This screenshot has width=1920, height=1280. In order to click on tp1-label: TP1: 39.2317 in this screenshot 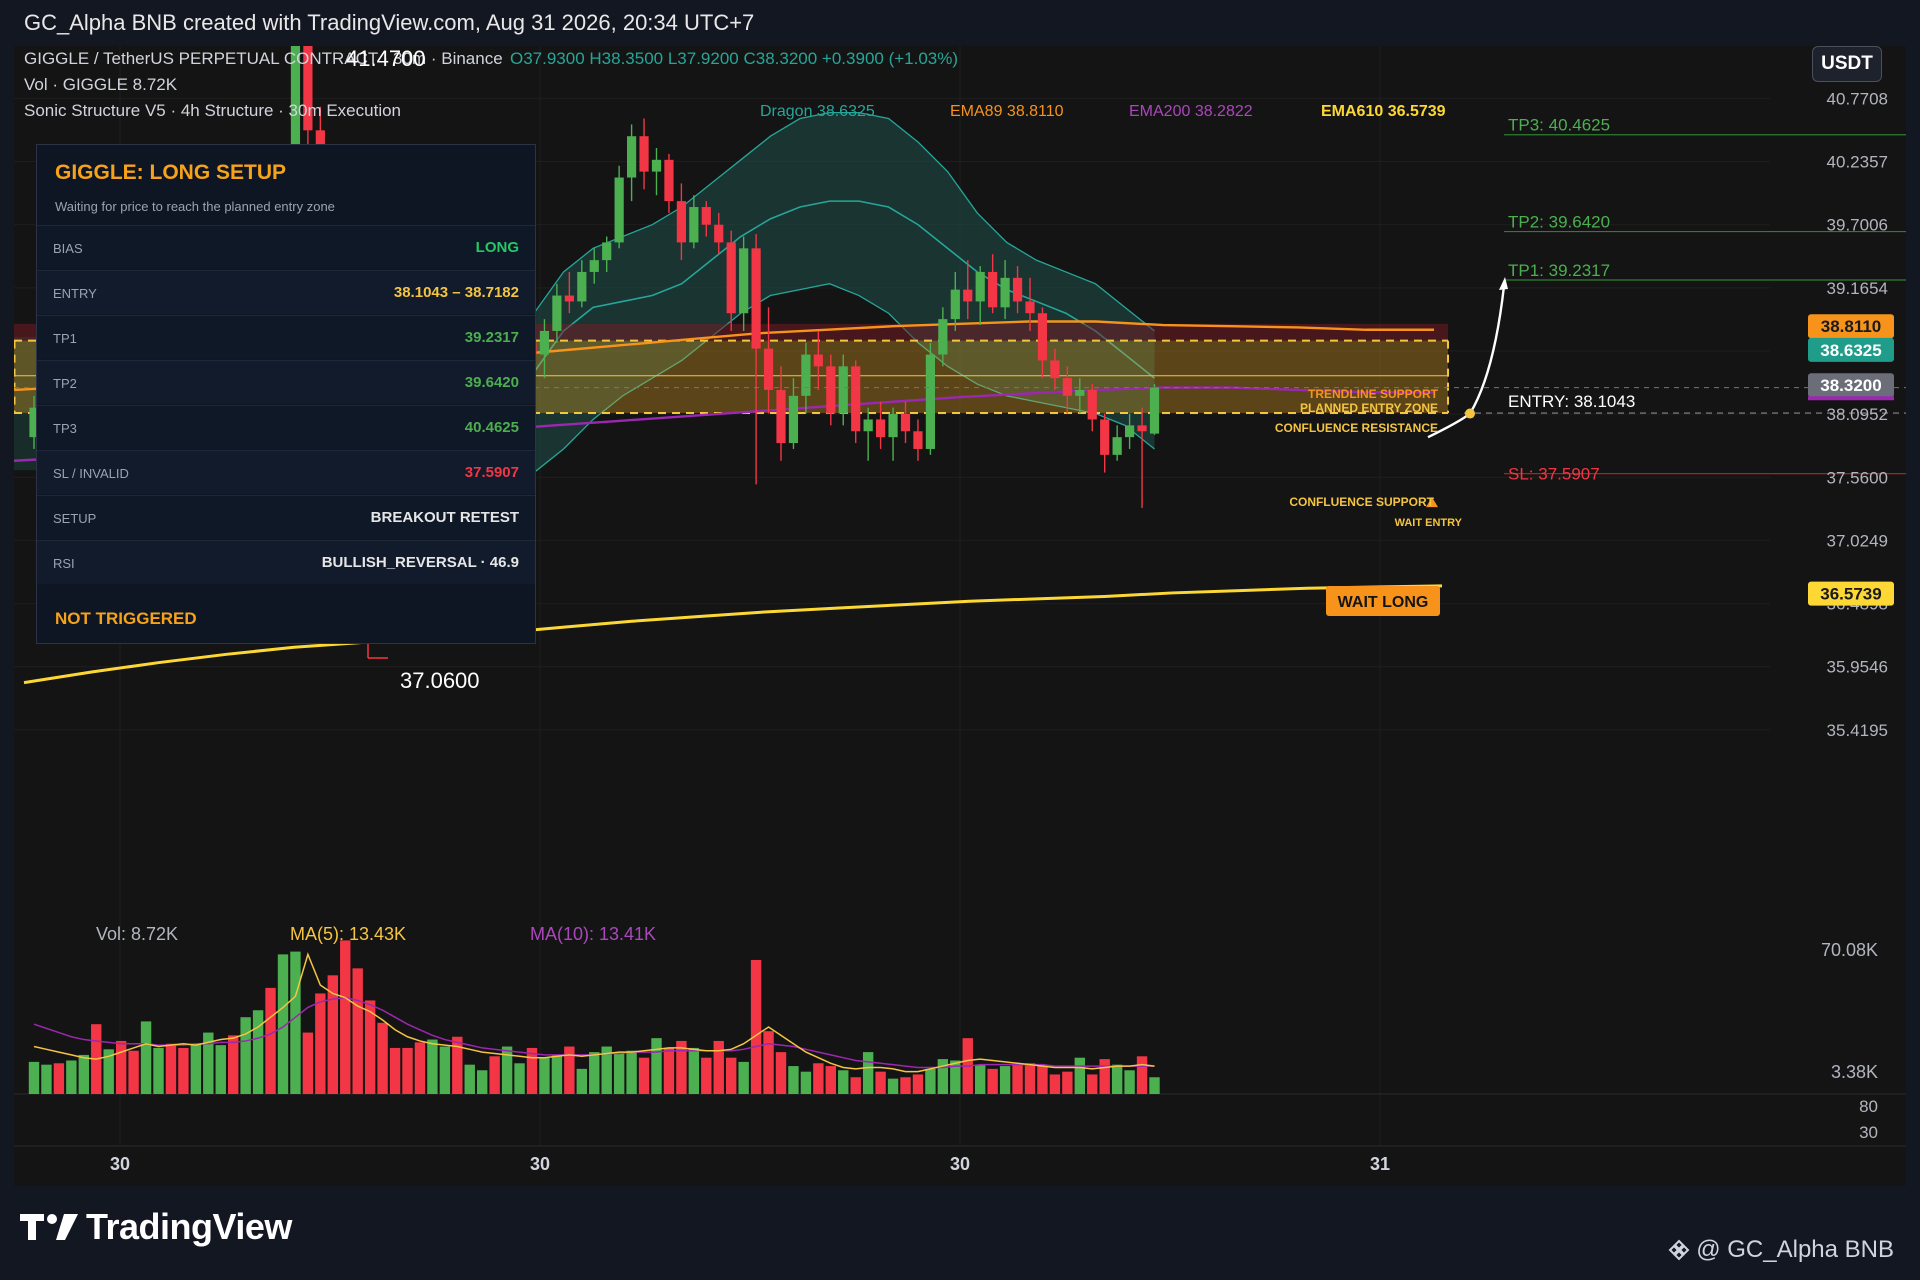, I will do `click(1559, 270)`.